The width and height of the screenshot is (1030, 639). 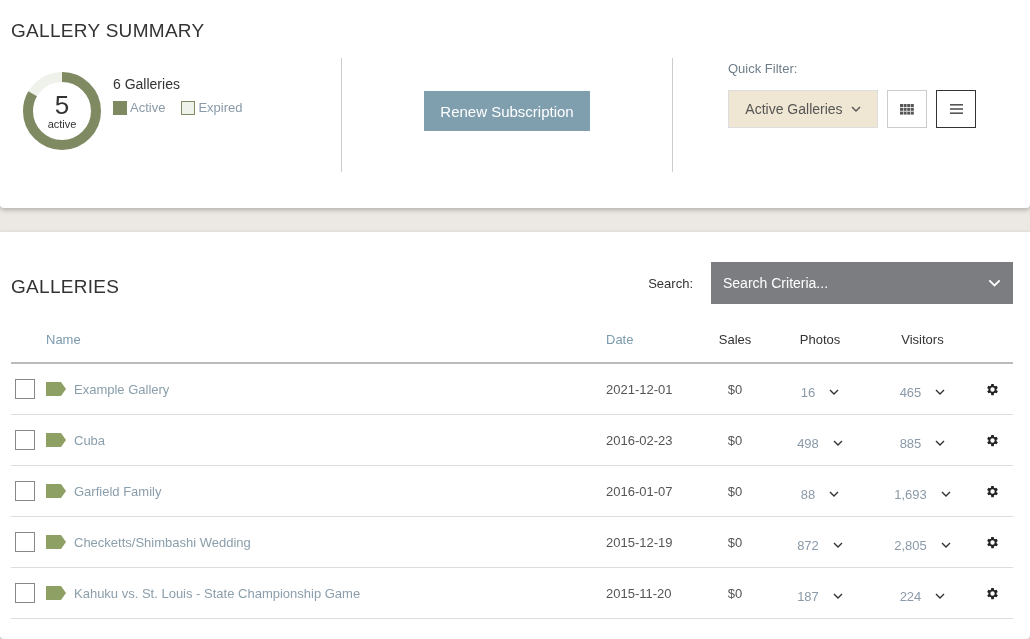 What do you see at coordinates (639, 593) in the screenshot?
I see `date-cell: 2015-11-20` at bounding box center [639, 593].